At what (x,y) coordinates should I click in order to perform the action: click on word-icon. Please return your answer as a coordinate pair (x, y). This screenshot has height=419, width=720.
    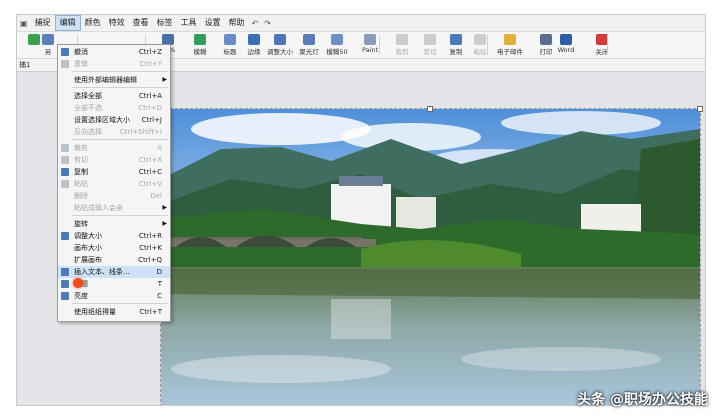
    Looking at the image, I should click on (566, 39).